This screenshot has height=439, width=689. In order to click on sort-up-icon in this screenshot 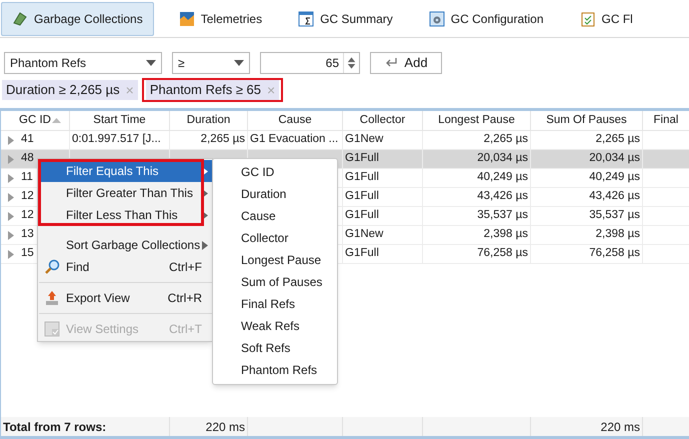, I will do `click(56, 120)`.